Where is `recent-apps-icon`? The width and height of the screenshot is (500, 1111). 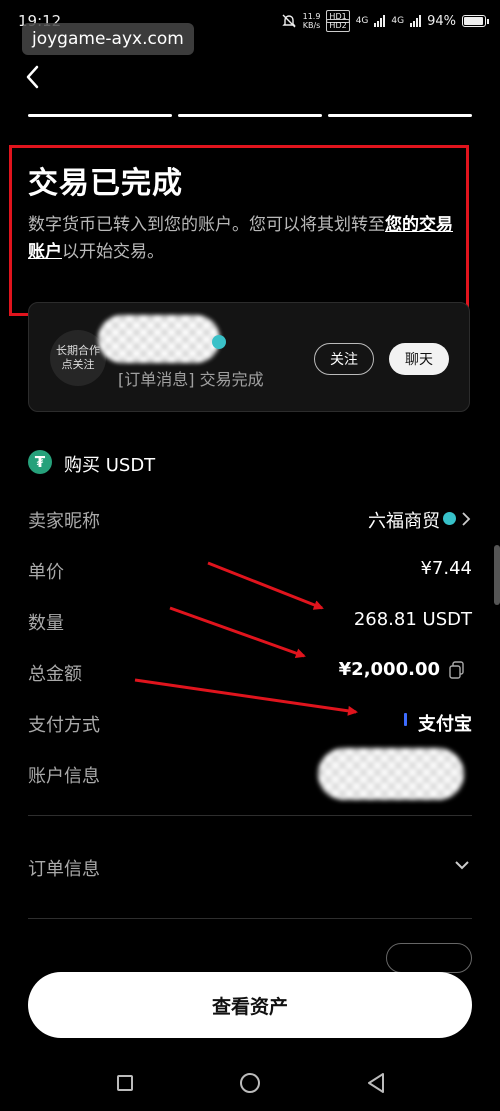
recent-apps-icon is located at coordinates (125, 1083).